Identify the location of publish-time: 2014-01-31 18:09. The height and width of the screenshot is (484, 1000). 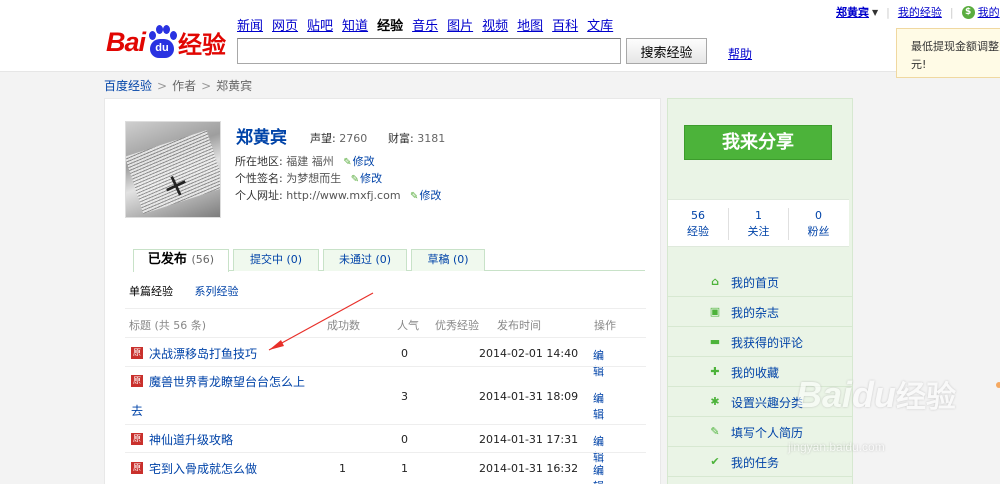
(529, 396).